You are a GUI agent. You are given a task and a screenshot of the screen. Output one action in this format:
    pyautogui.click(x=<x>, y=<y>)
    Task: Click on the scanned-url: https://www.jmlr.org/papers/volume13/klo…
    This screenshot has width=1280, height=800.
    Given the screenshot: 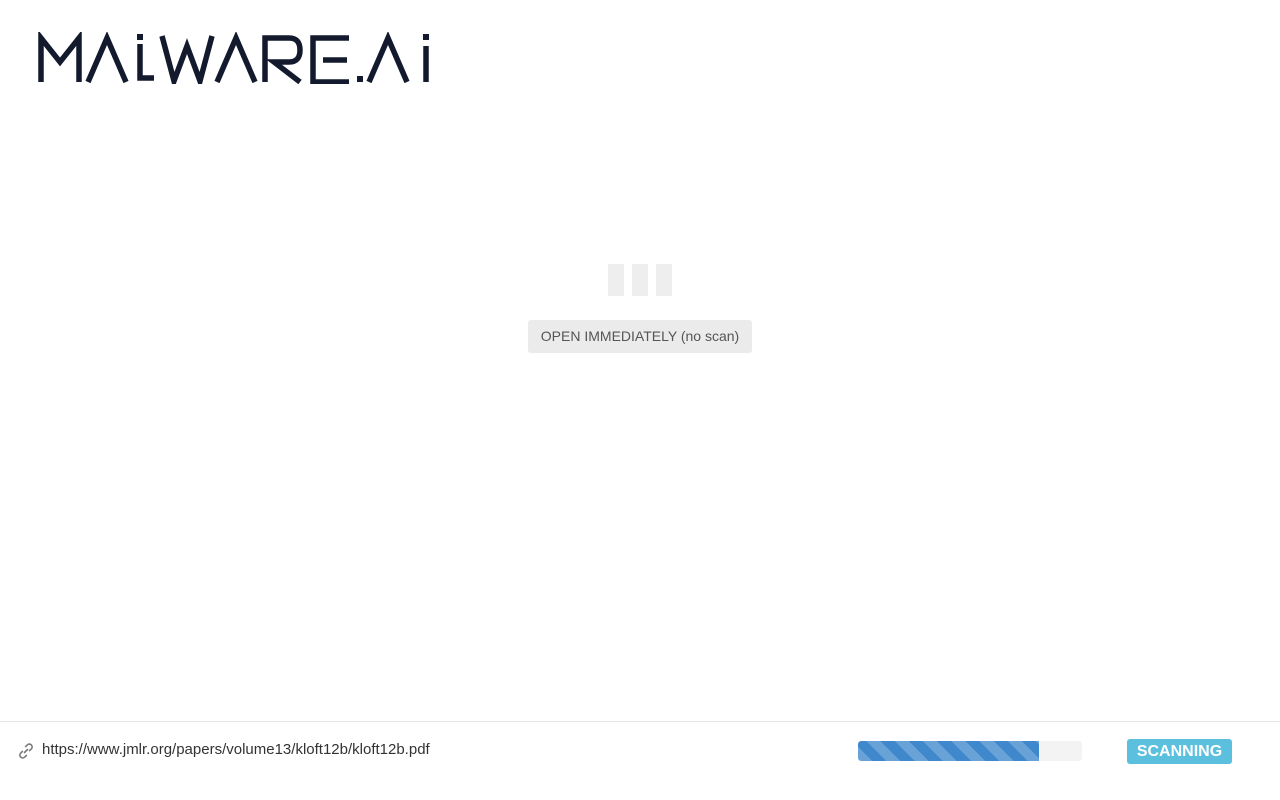 What is the action you would take?
    pyautogui.click(x=236, y=749)
    